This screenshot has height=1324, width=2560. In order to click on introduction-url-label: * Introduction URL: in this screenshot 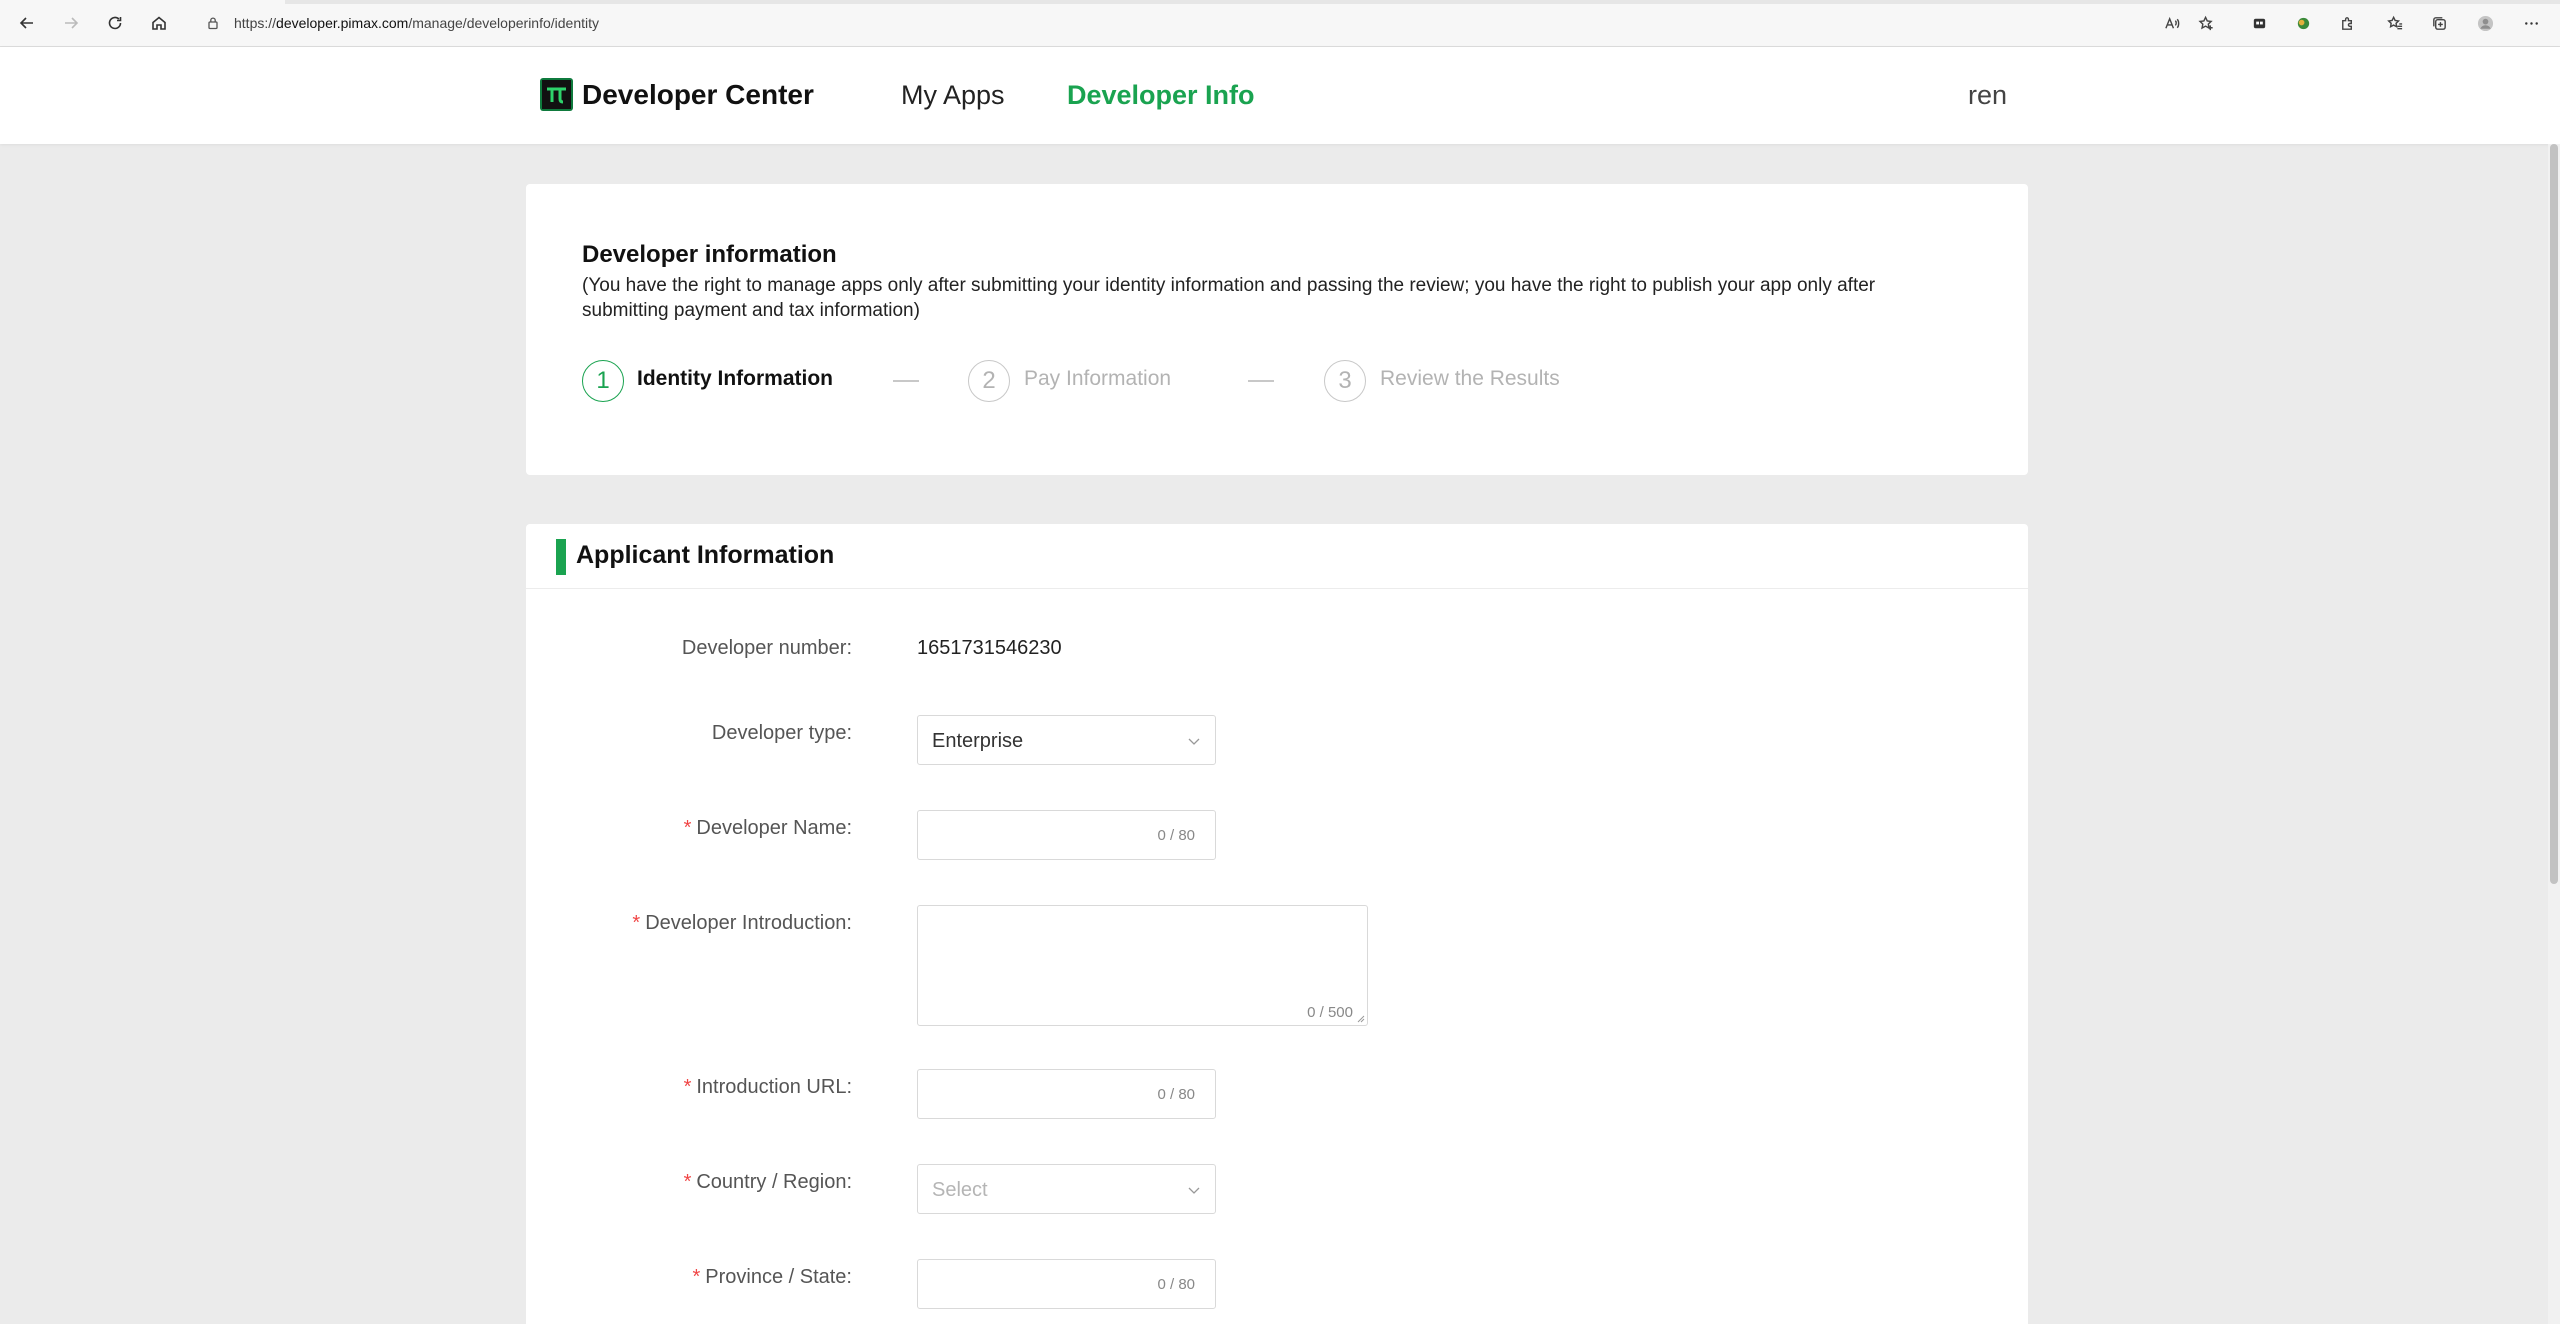, I will do `click(767, 1087)`.